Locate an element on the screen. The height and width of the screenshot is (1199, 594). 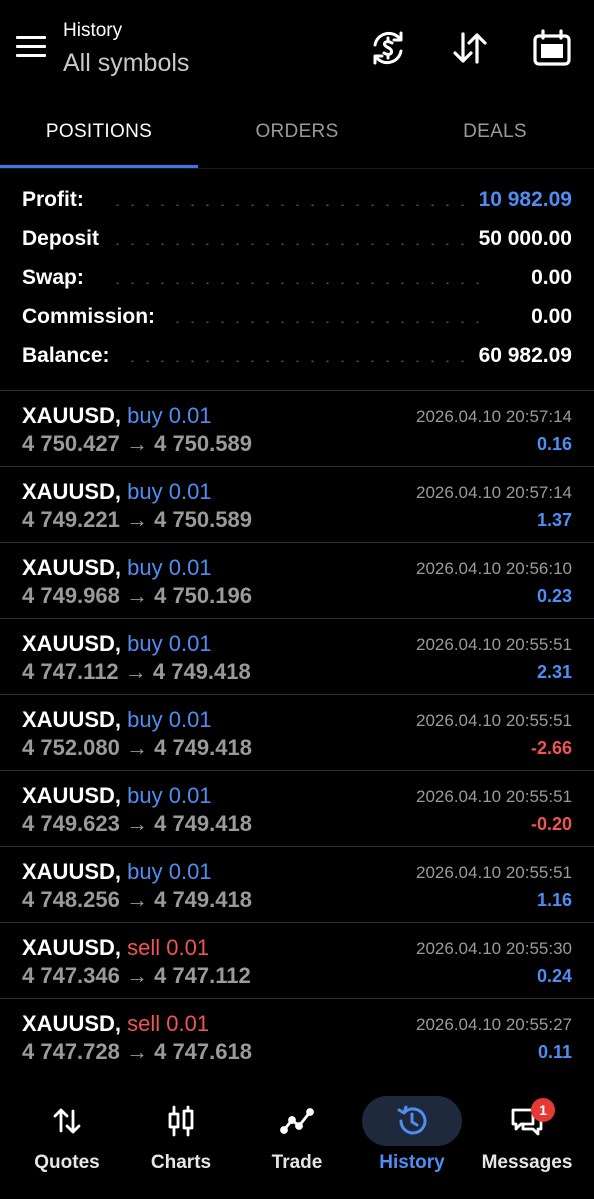
nav-history: History is located at coordinates (412, 1135).